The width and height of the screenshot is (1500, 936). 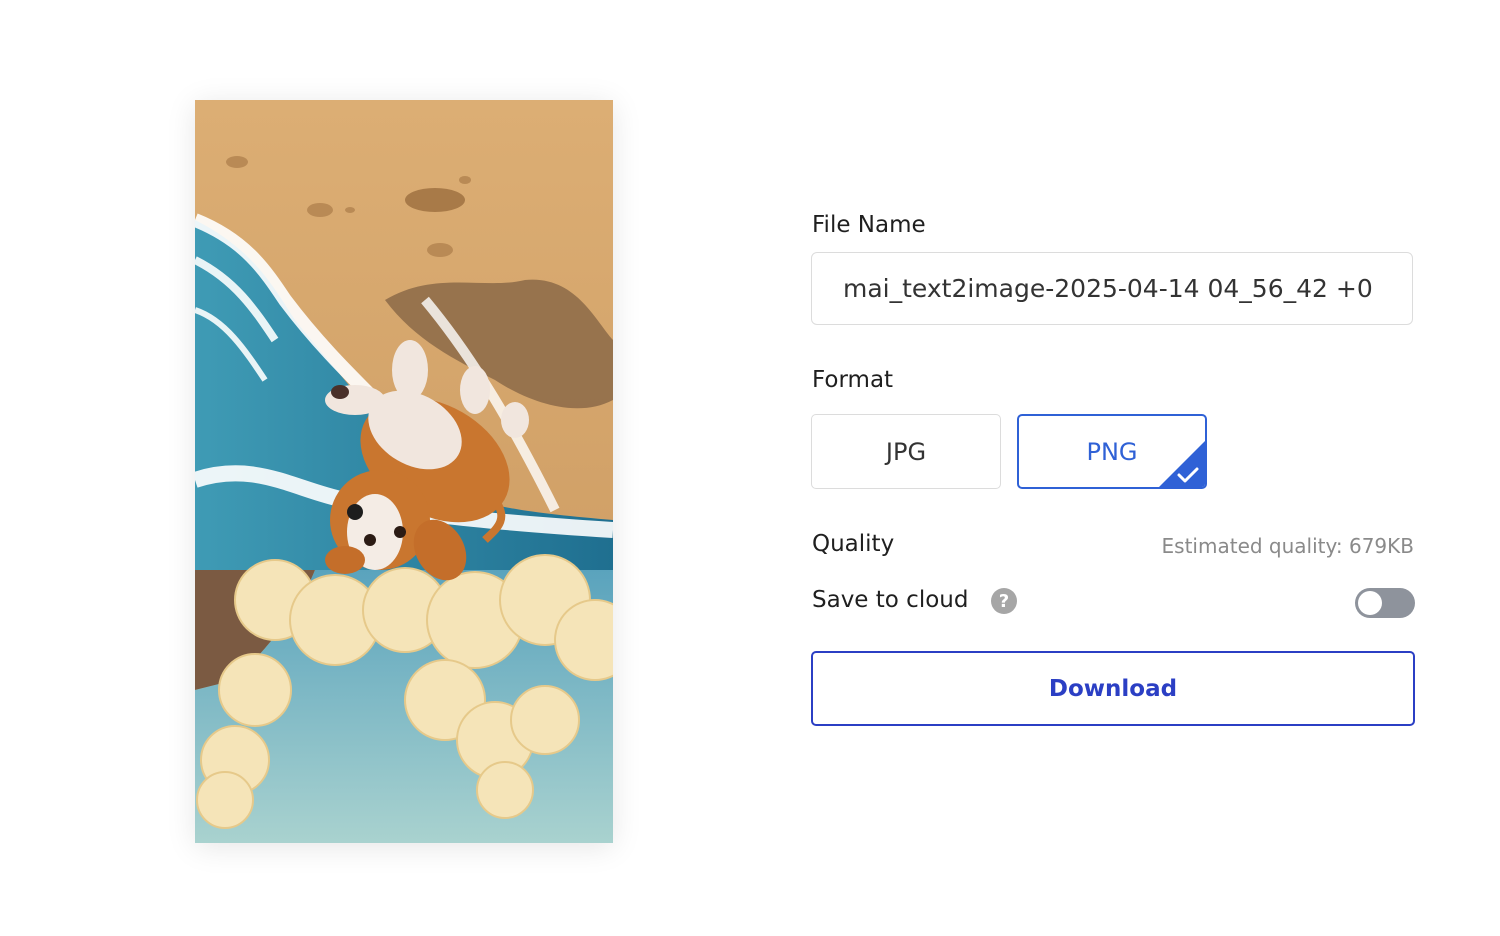 I want to click on selected-check-icon, so click(x=1182, y=464).